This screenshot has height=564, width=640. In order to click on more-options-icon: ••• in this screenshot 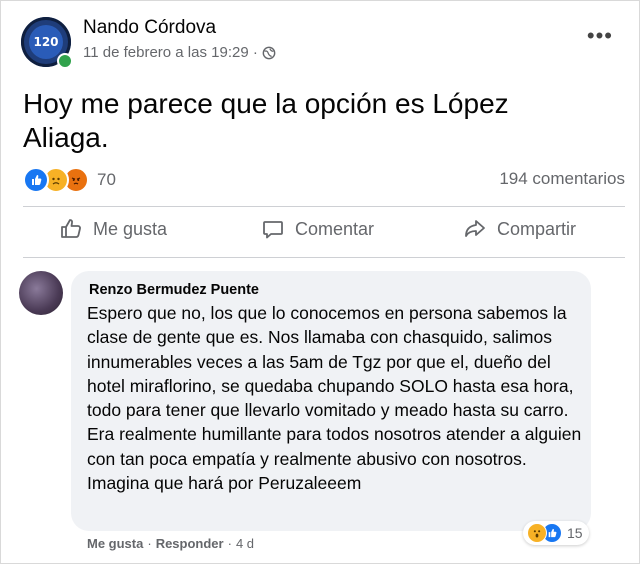, I will do `click(600, 36)`.